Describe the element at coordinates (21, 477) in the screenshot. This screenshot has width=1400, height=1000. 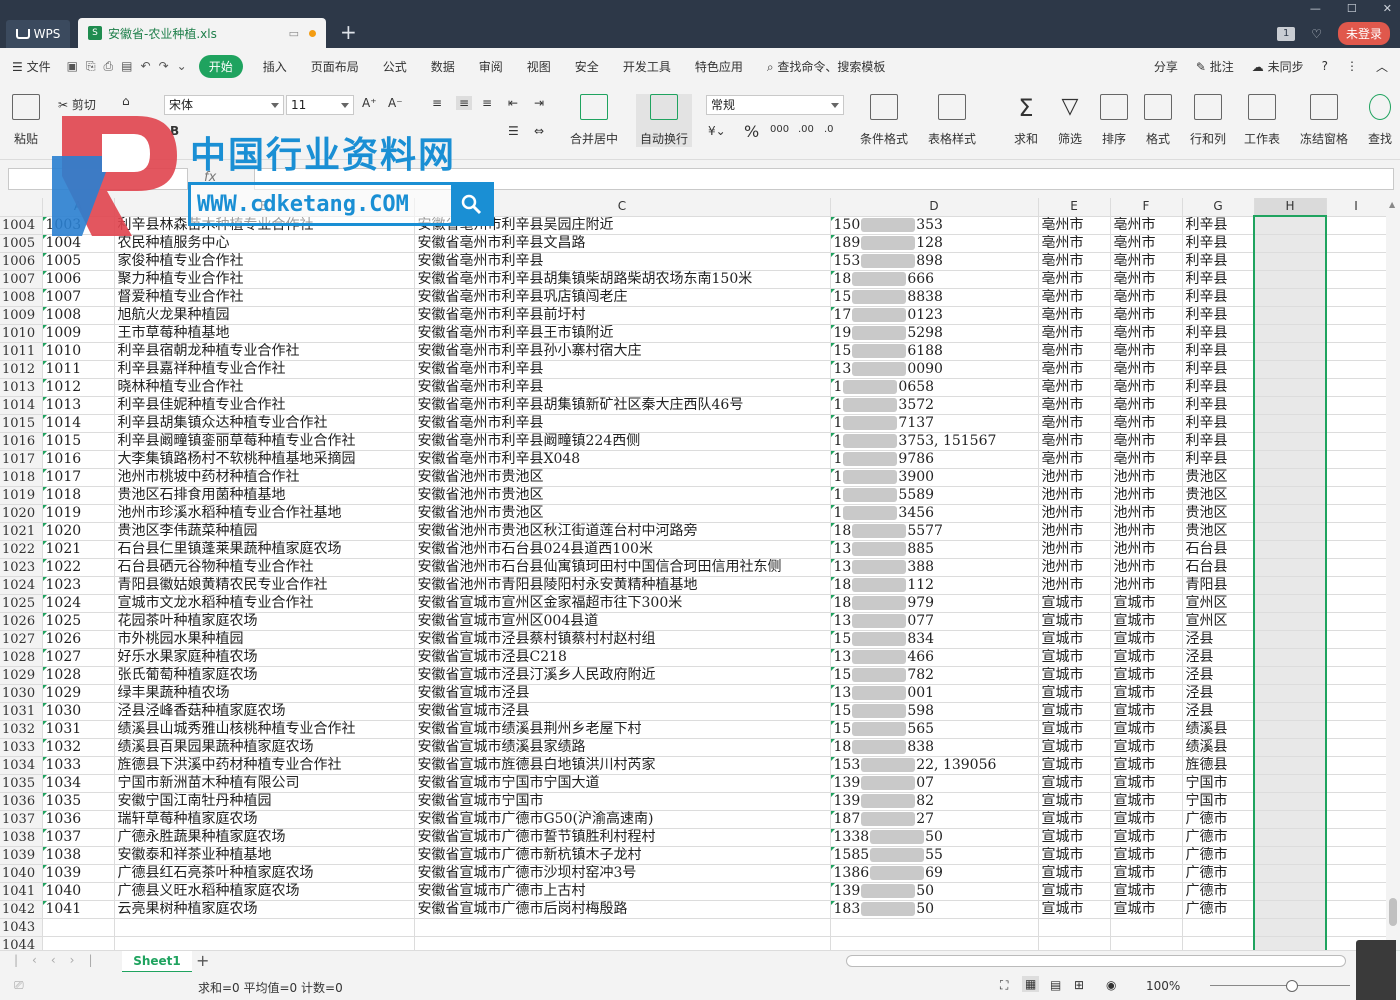
I see `row-header: 1018` at that location.